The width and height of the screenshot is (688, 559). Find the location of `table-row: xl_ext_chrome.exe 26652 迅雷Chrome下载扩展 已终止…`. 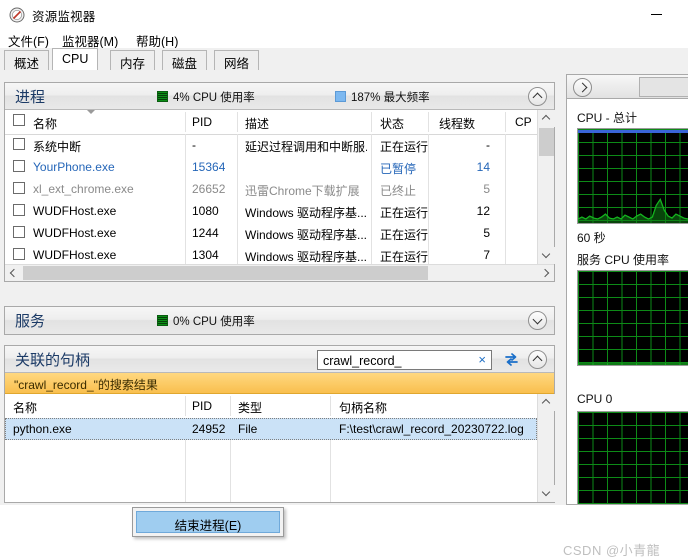

table-row: xl_ext_chrome.exe 26652 迅雷Chrome下载扩展 已终止… is located at coordinates (271, 189).